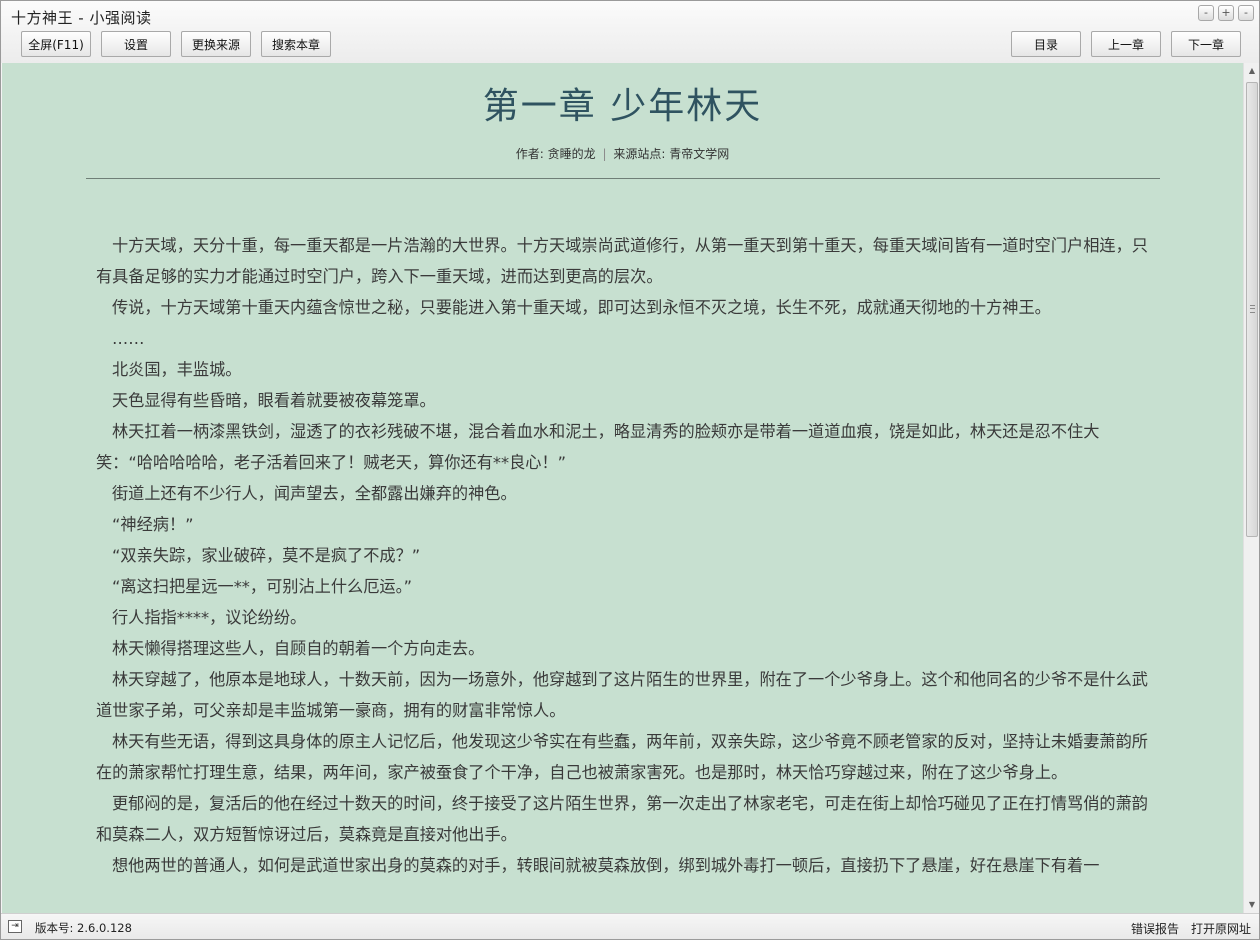 This screenshot has height=940, width=1260. What do you see at coordinates (266, 555) in the screenshot?
I see `paragraph: “双亲失踪，家业破碎，莫不是疯了不成？”` at bounding box center [266, 555].